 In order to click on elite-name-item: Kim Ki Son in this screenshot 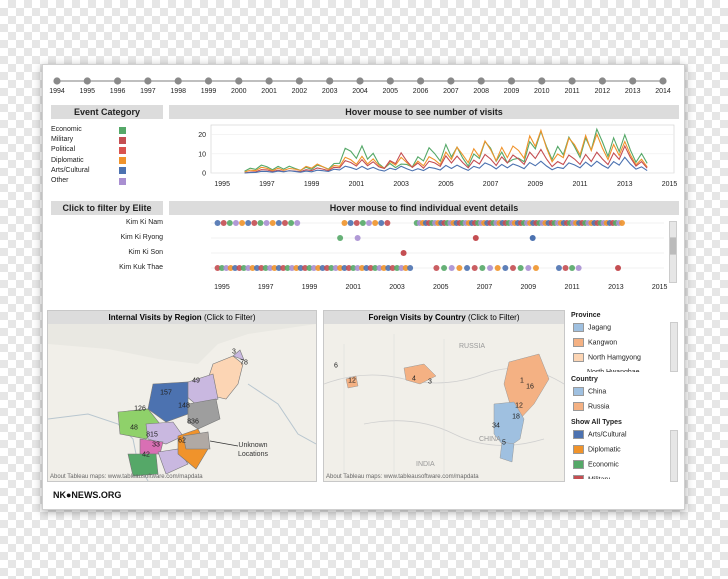, I will do `click(103, 252)`.